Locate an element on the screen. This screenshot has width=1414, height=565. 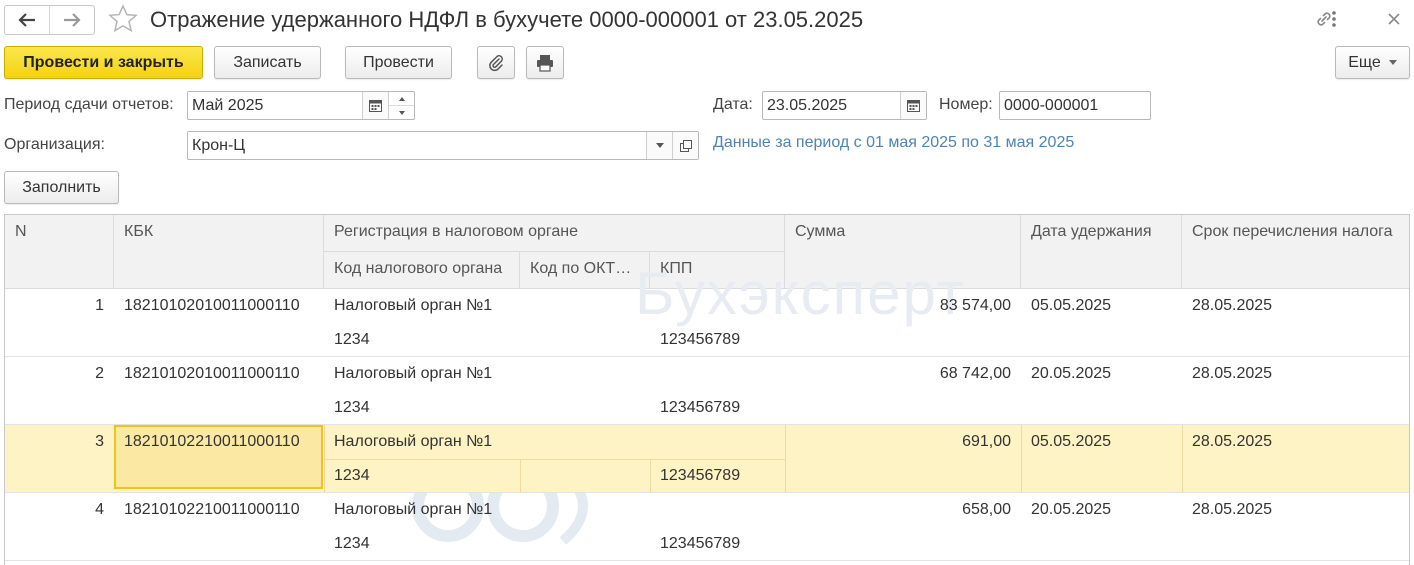
more-menu-button: Еще is located at coordinates (1372, 62).